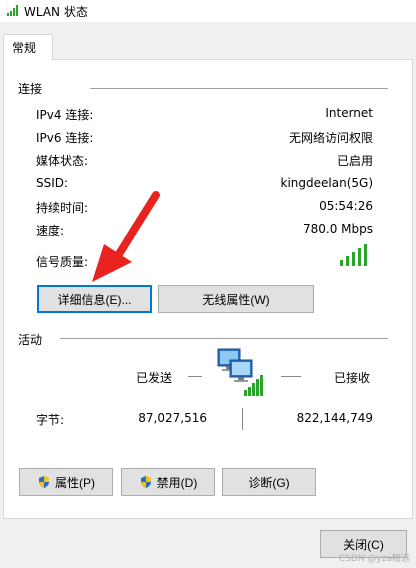 This screenshot has width=416, height=568. Describe the element at coordinates (208, 11) in the screenshot. I see `title-bar: WLAN 状态` at that location.